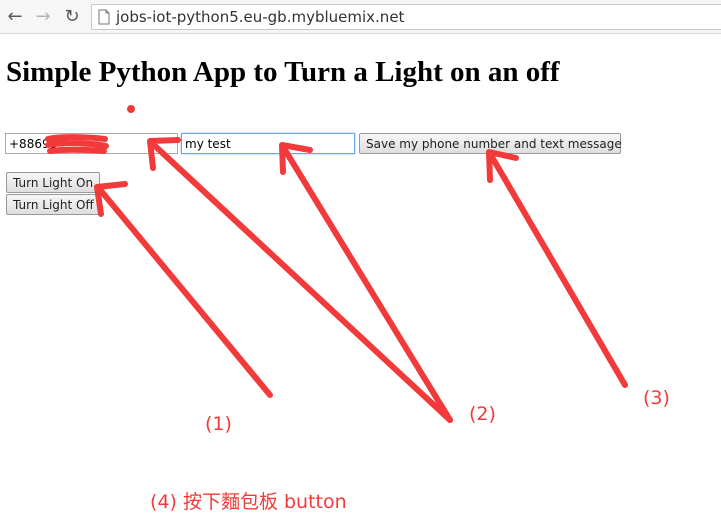  I want to click on annotation-label-3: (3), so click(656, 398).